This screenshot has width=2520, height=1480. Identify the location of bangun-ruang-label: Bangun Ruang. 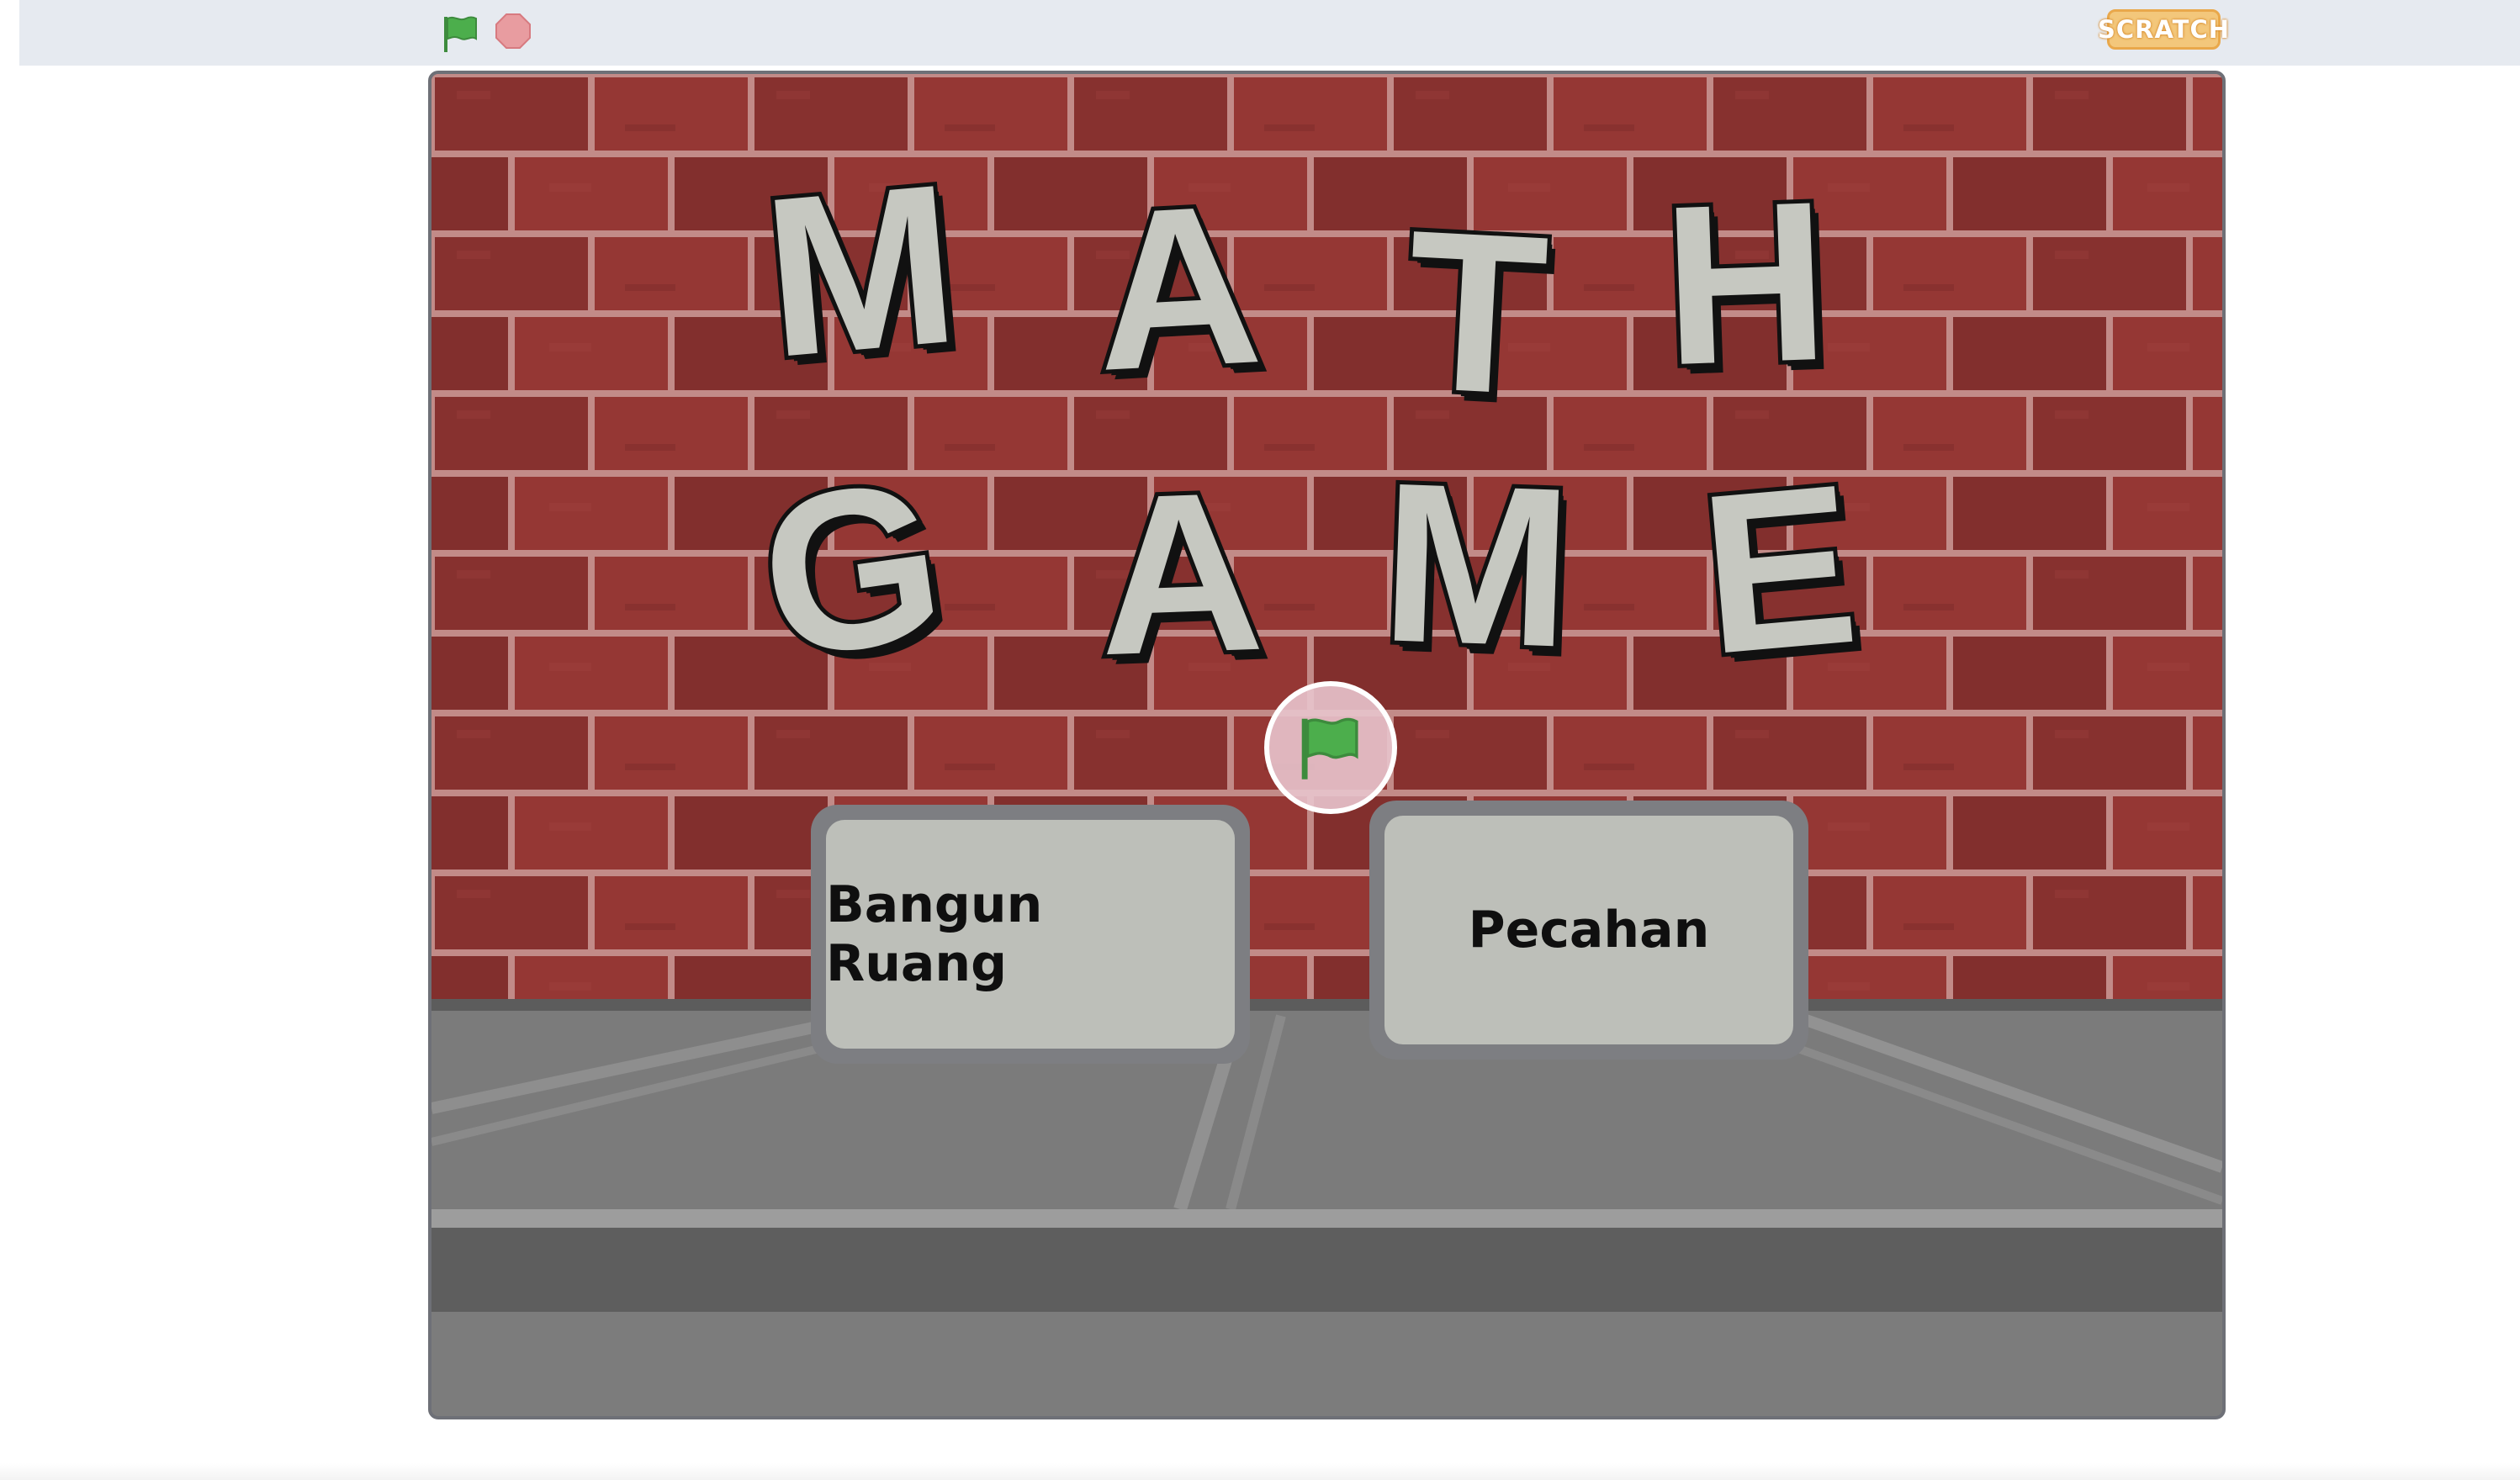
(934, 934).